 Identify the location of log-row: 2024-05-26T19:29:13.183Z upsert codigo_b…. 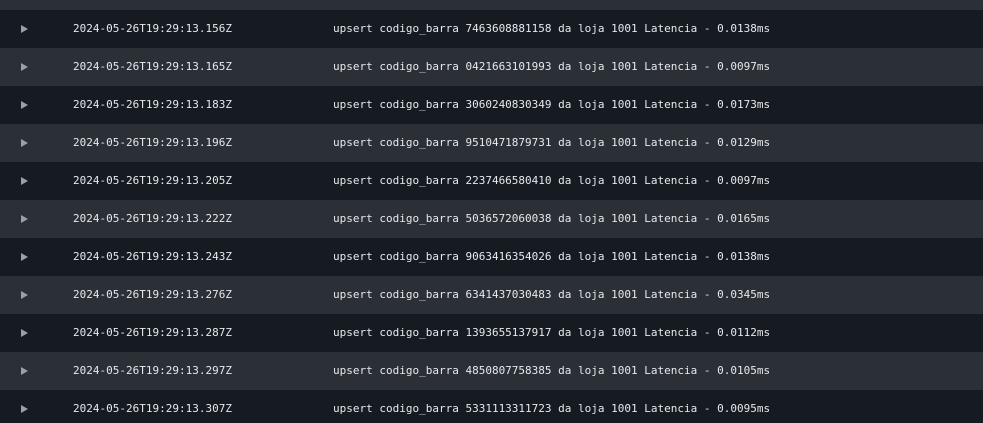
(491, 105).